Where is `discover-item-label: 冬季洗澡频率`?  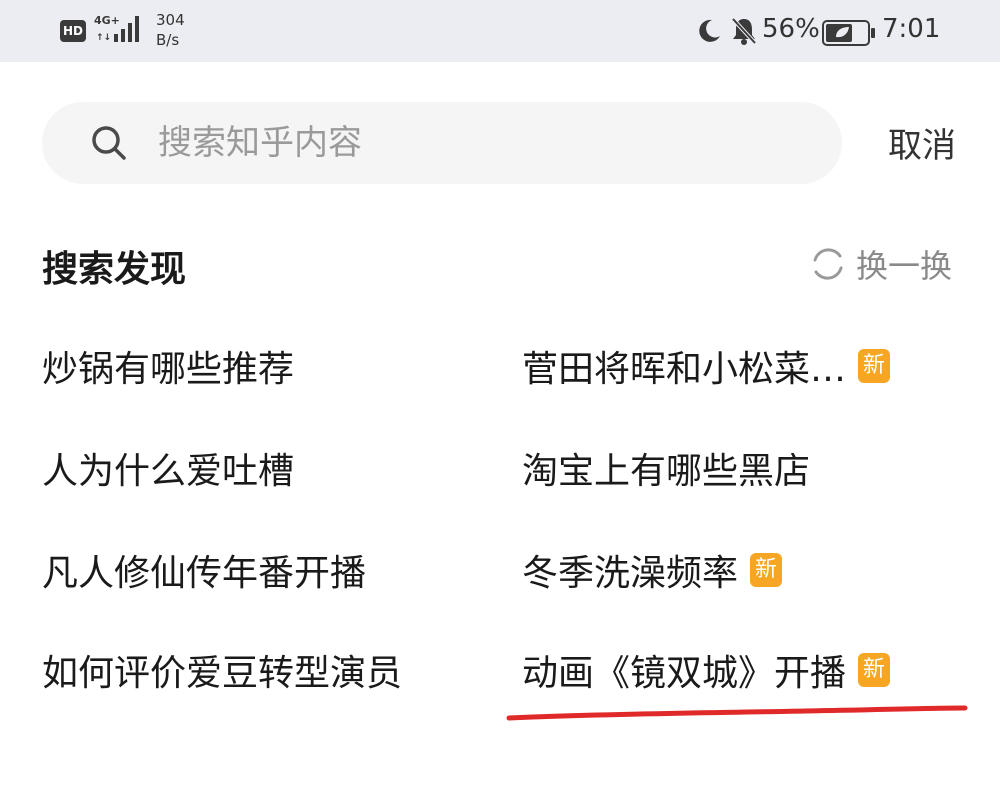 discover-item-label: 冬季洗澡频率 is located at coordinates (630, 573).